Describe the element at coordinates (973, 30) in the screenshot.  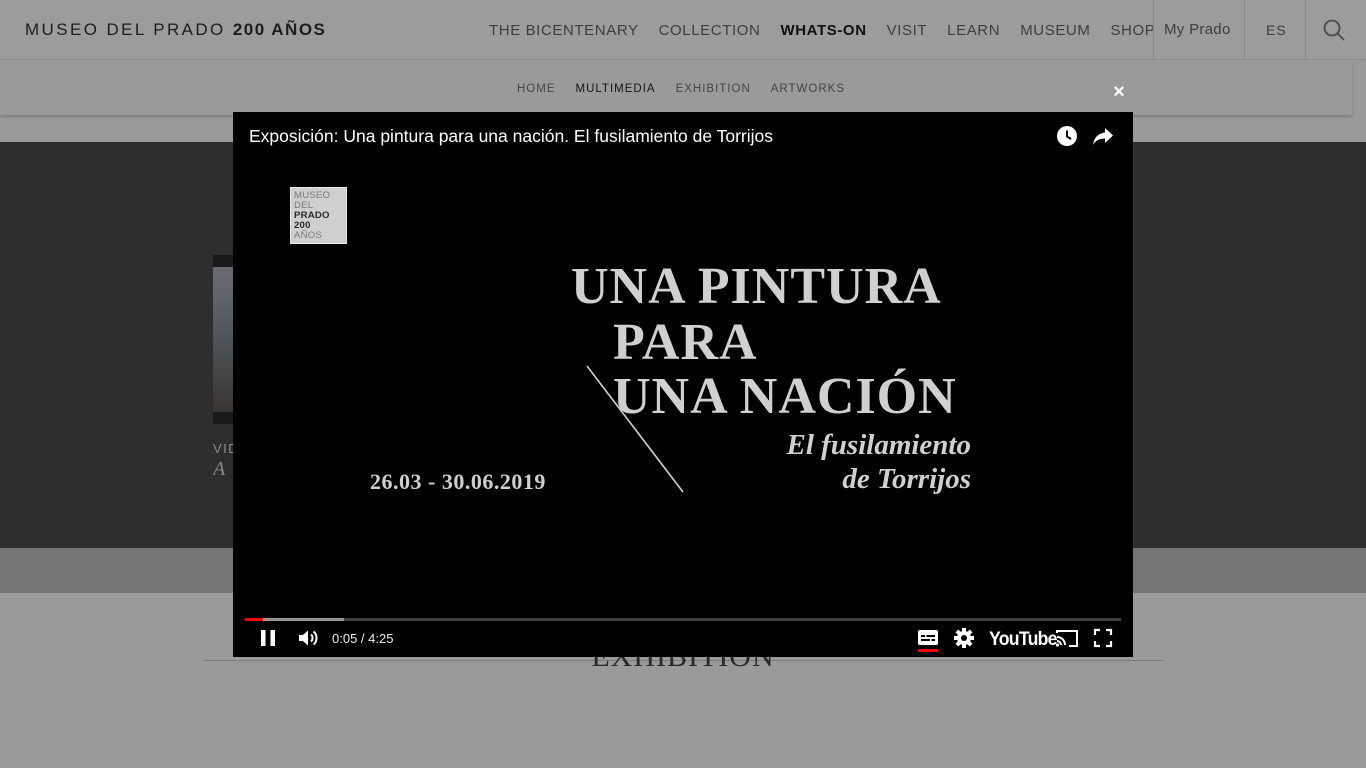
I see `nav-item-learn: LEARN` at that location.